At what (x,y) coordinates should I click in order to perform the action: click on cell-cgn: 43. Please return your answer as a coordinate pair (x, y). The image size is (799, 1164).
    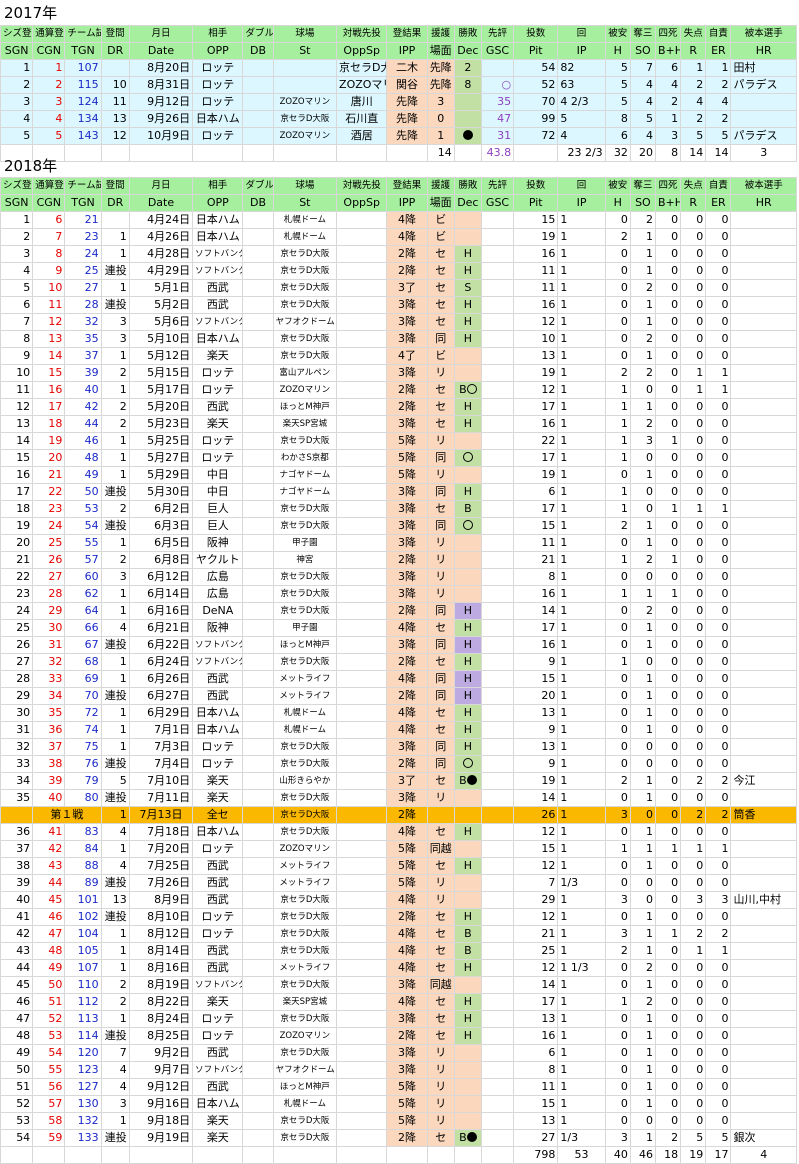
    Looking at the image, I should click on (49, 866).